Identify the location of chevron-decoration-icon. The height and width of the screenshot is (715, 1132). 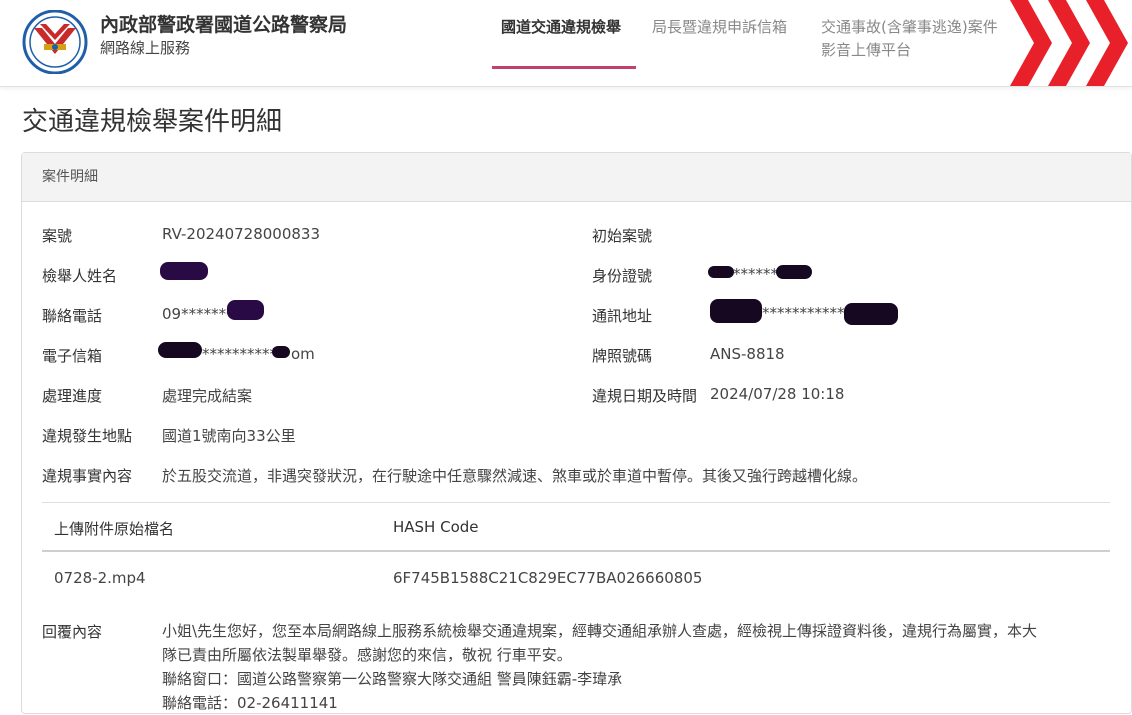
(1069, 43).